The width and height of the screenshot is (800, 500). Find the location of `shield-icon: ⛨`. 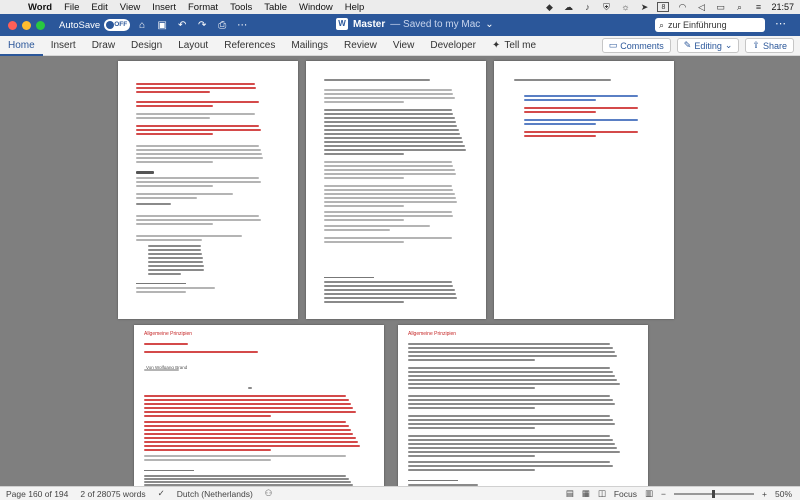

shield-icon: ⛨ is located at coordinates (606, 7).